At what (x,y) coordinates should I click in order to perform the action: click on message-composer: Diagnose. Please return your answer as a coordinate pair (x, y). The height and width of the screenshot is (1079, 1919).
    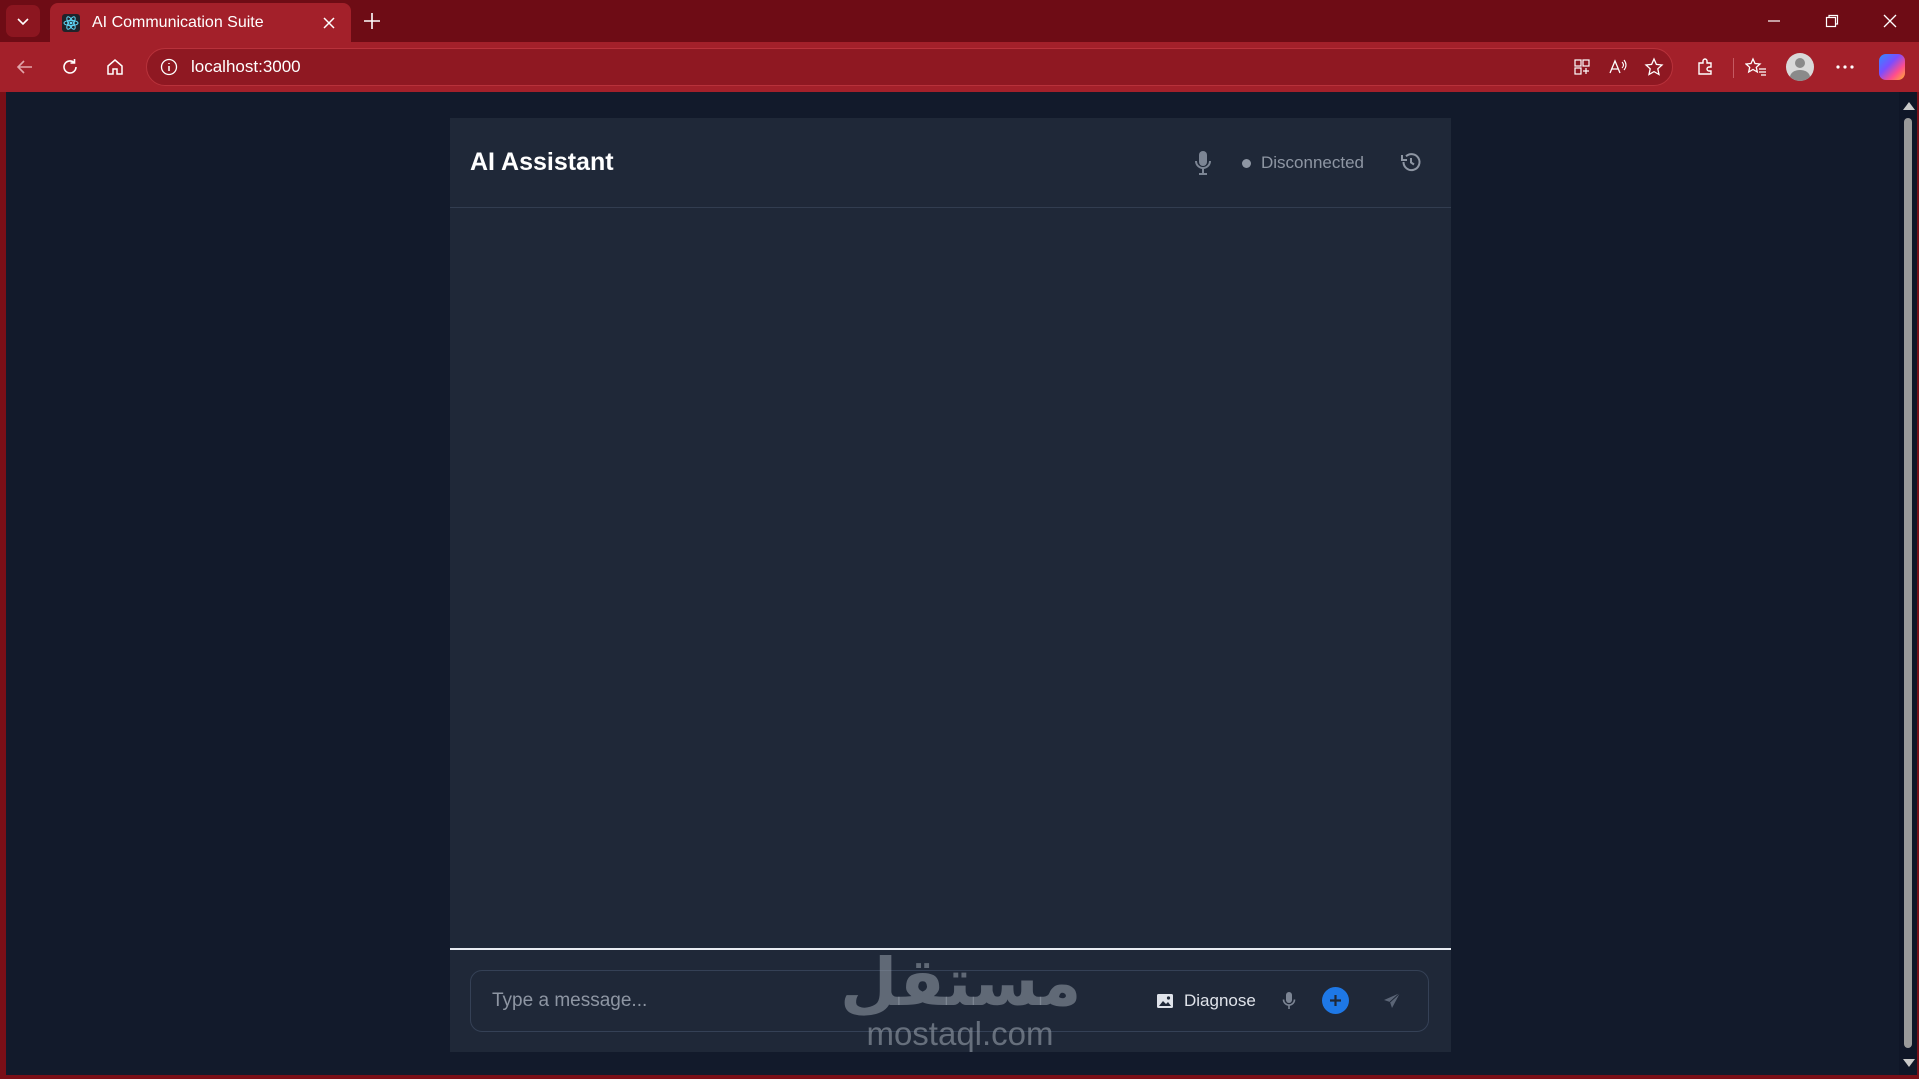
    Looking at the image, I should click on (949, 1001).